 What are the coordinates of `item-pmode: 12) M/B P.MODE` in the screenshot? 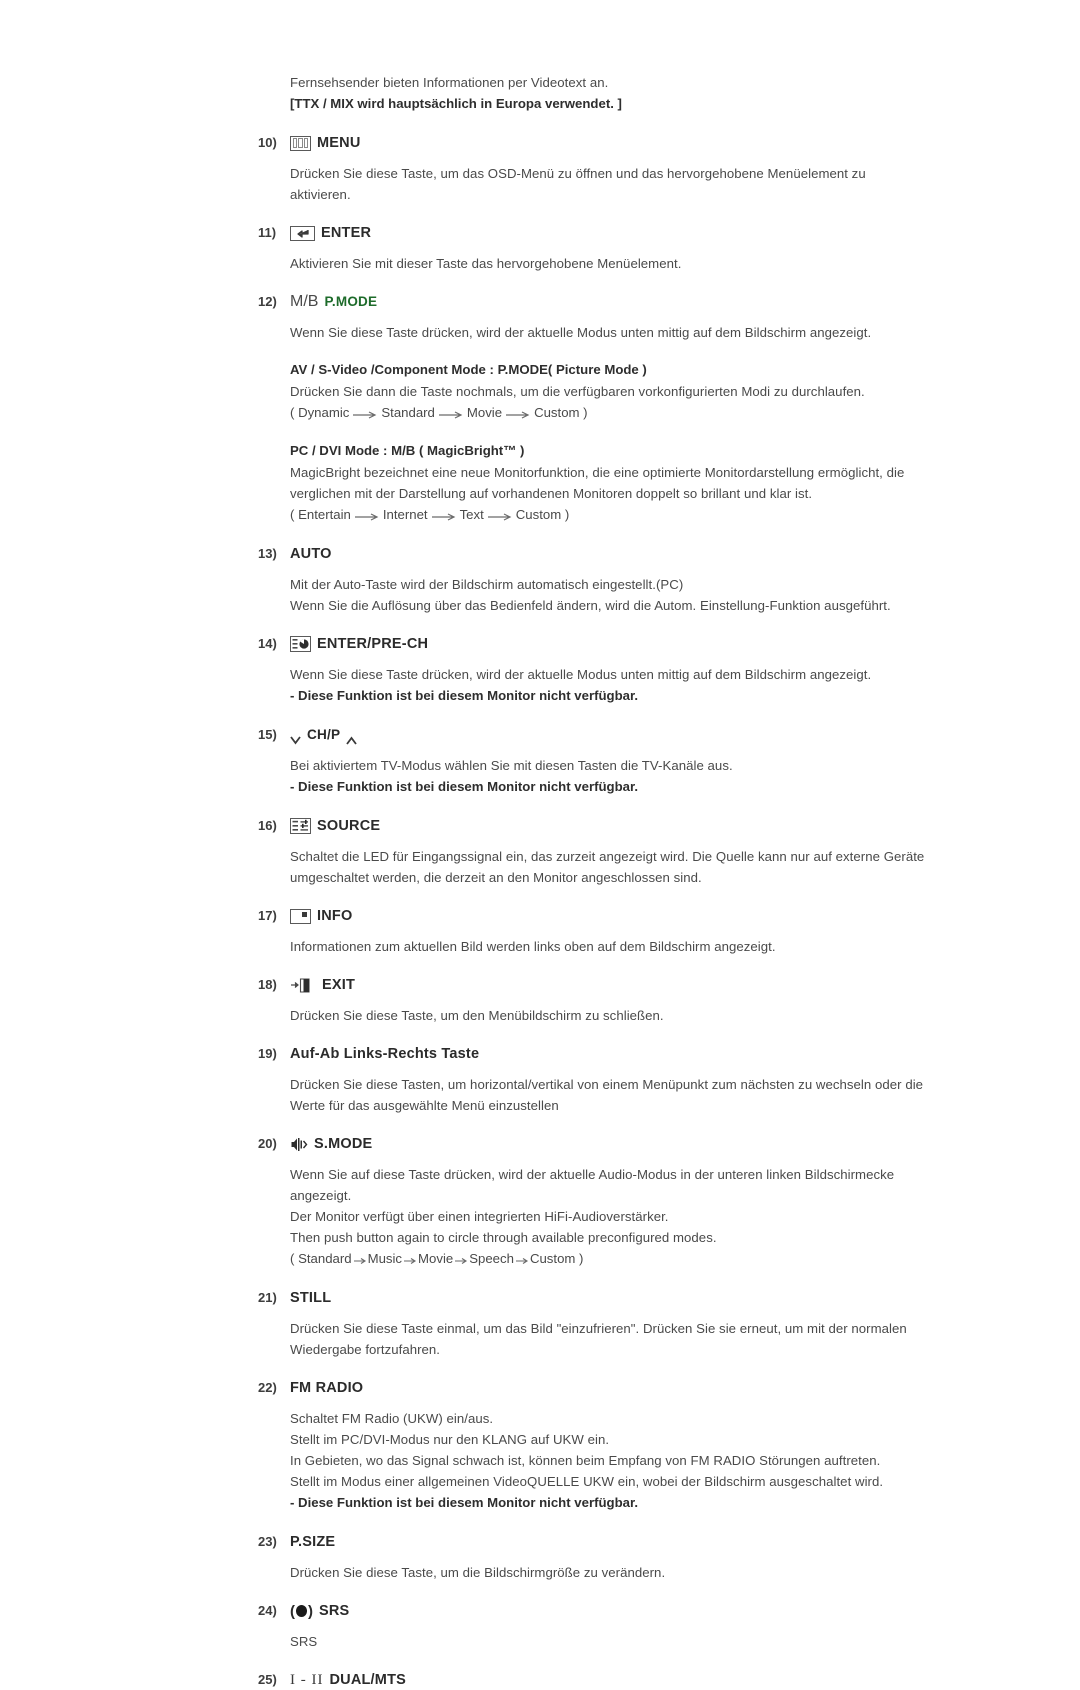 It's located at (604, 302).